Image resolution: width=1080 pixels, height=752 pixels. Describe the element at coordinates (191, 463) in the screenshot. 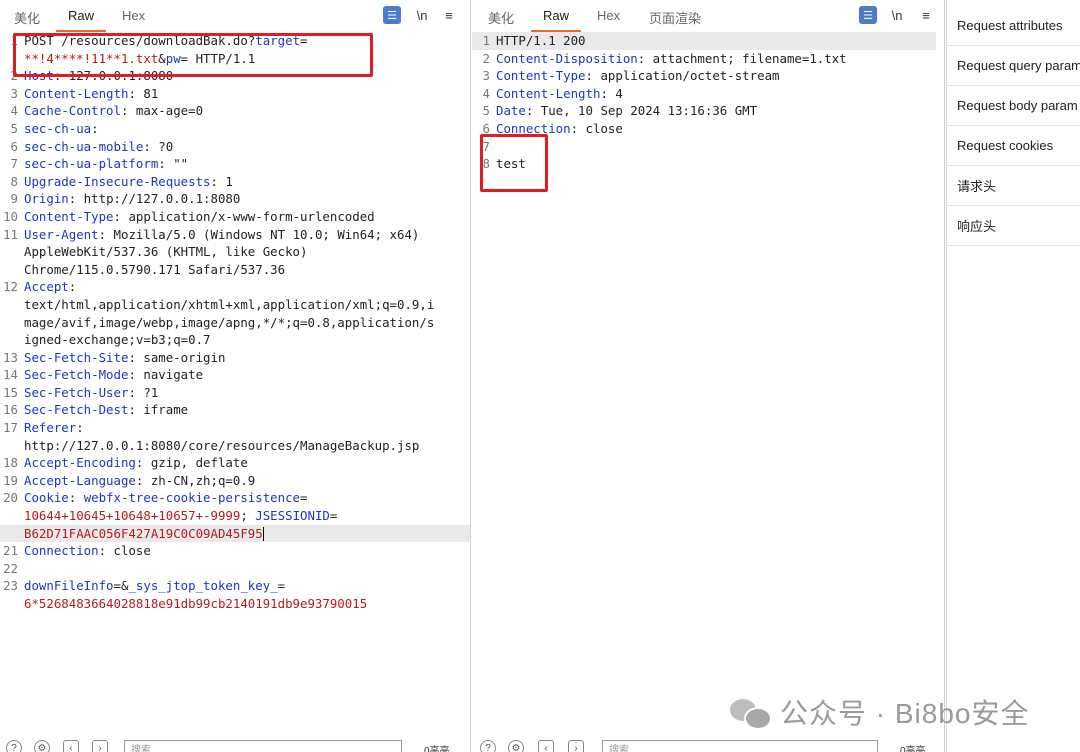

I see `token-text: : gzip, deflate` at that location.